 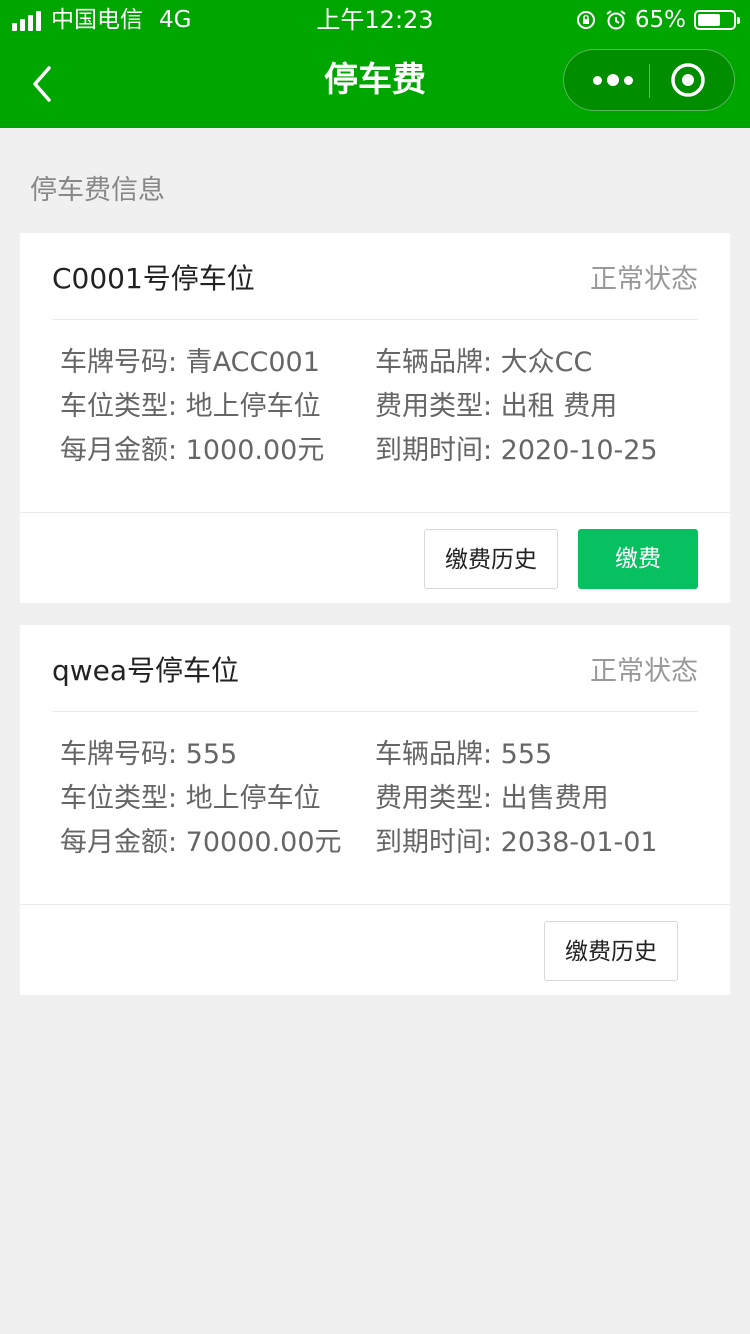 I want to click on rotation-lock-icon, so click(x=585, y=20).